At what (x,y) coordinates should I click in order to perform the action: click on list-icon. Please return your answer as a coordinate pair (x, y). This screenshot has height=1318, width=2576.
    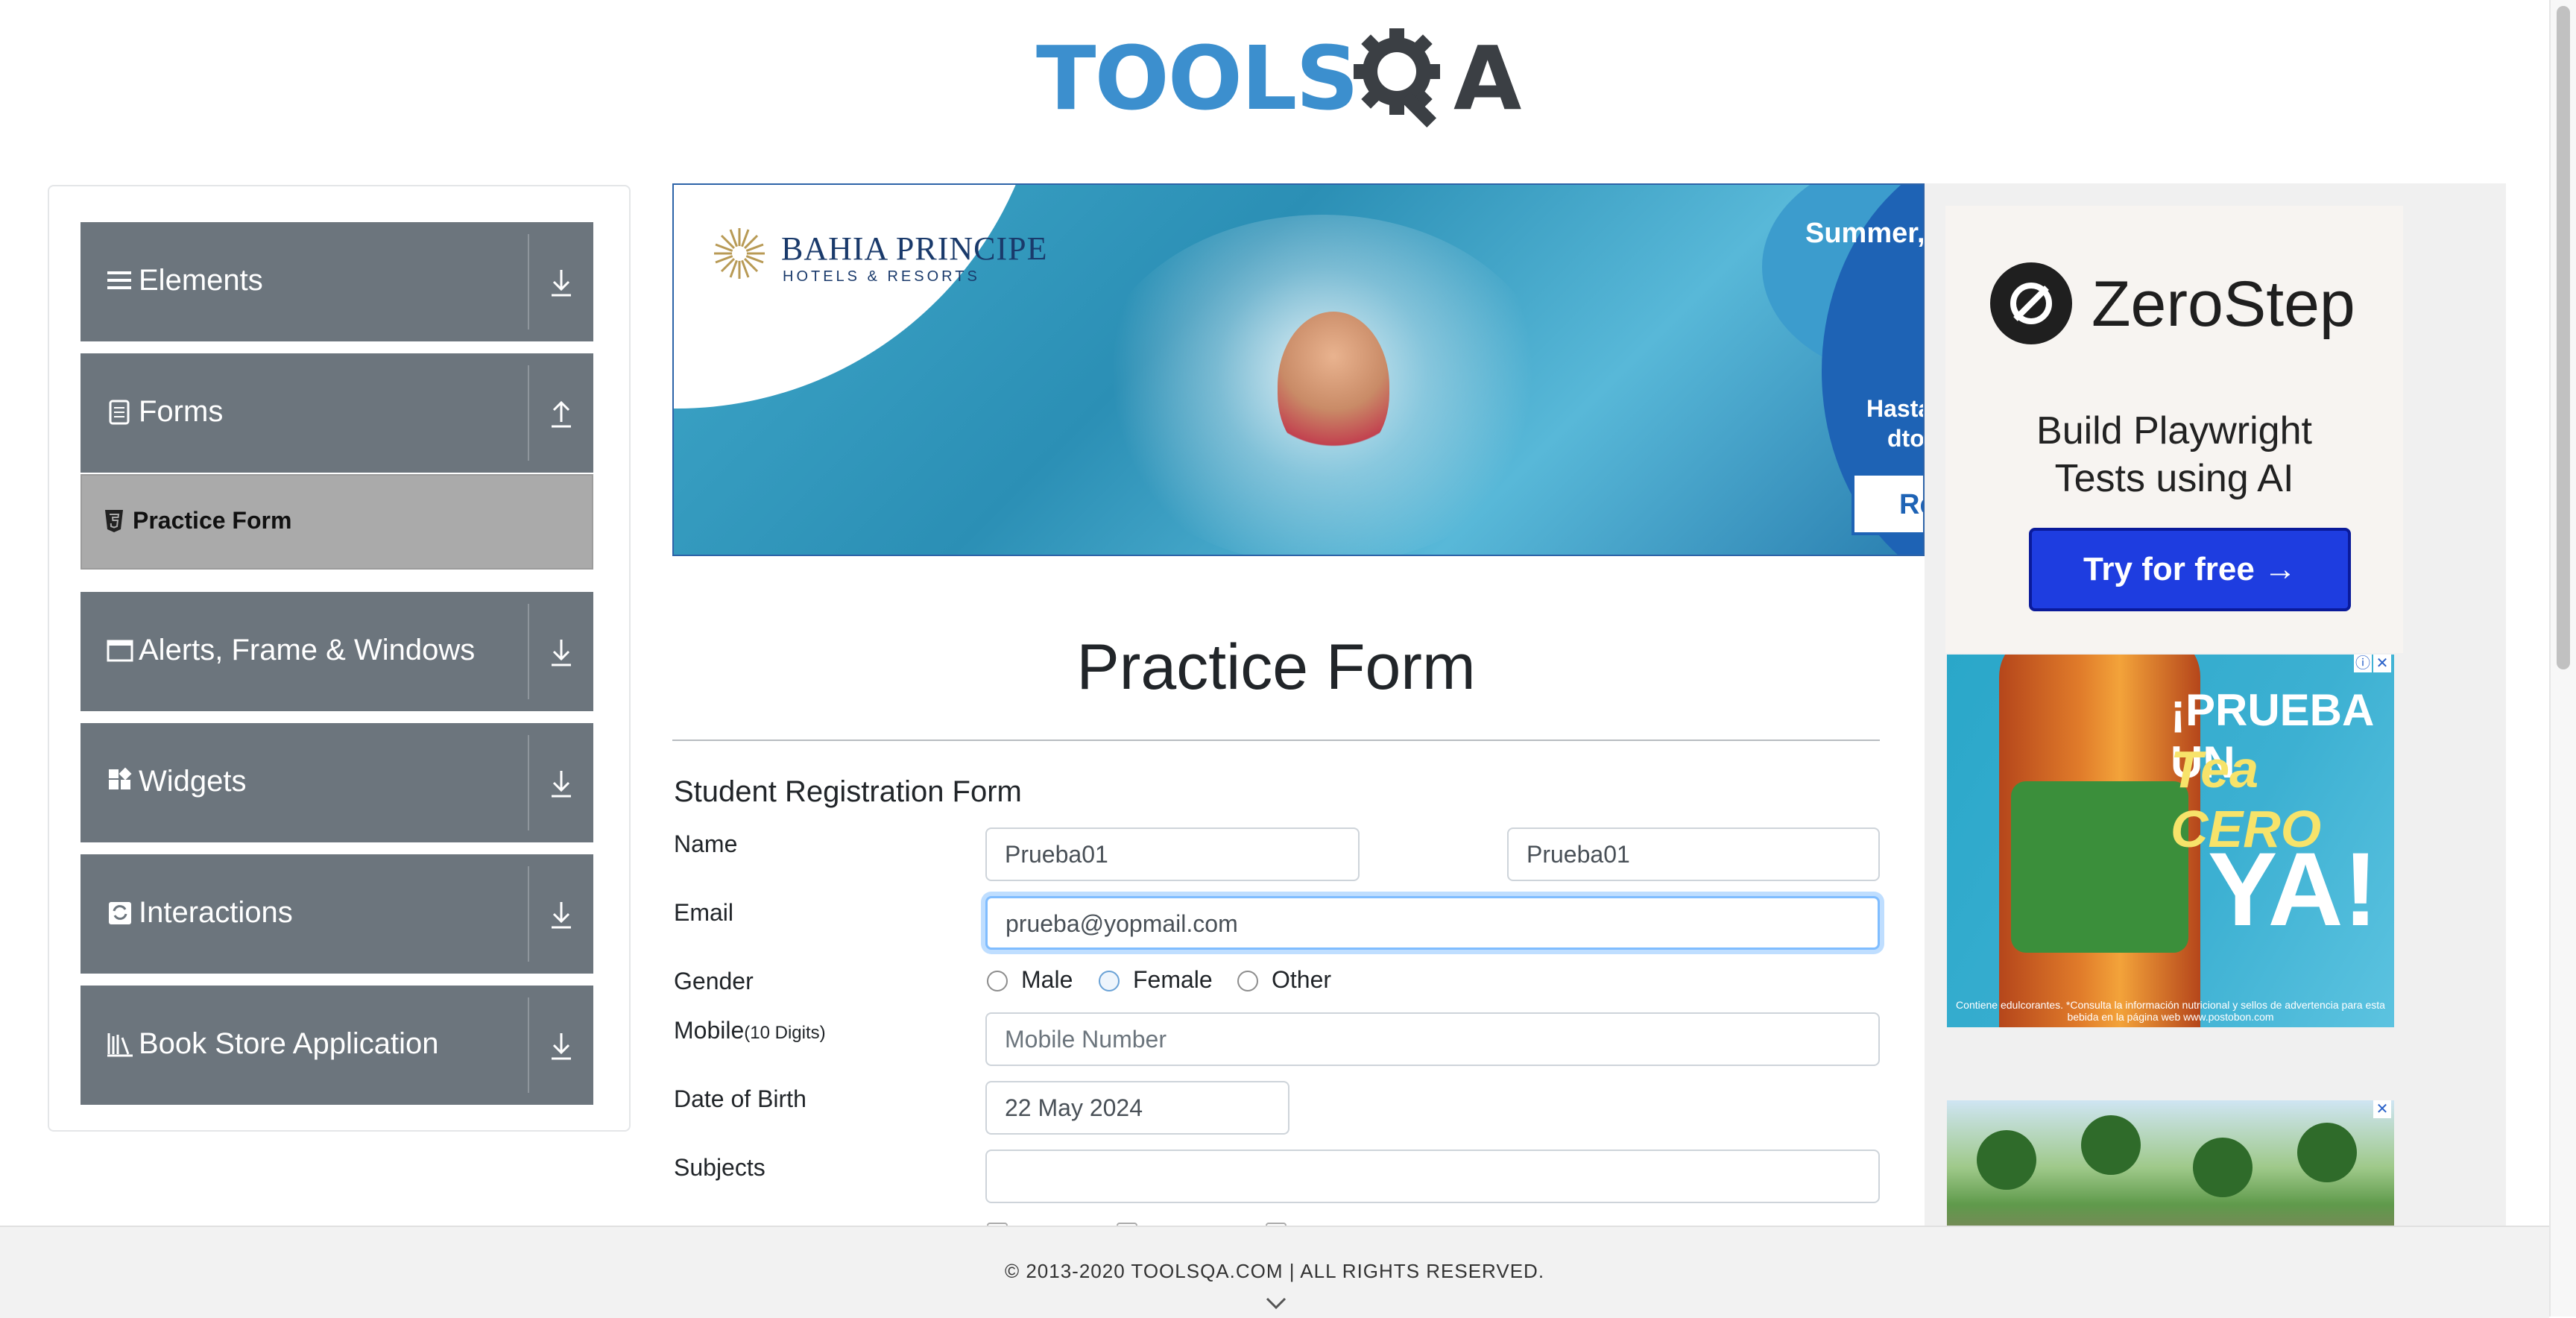
    Looking at the image, I should click on (119, 280).